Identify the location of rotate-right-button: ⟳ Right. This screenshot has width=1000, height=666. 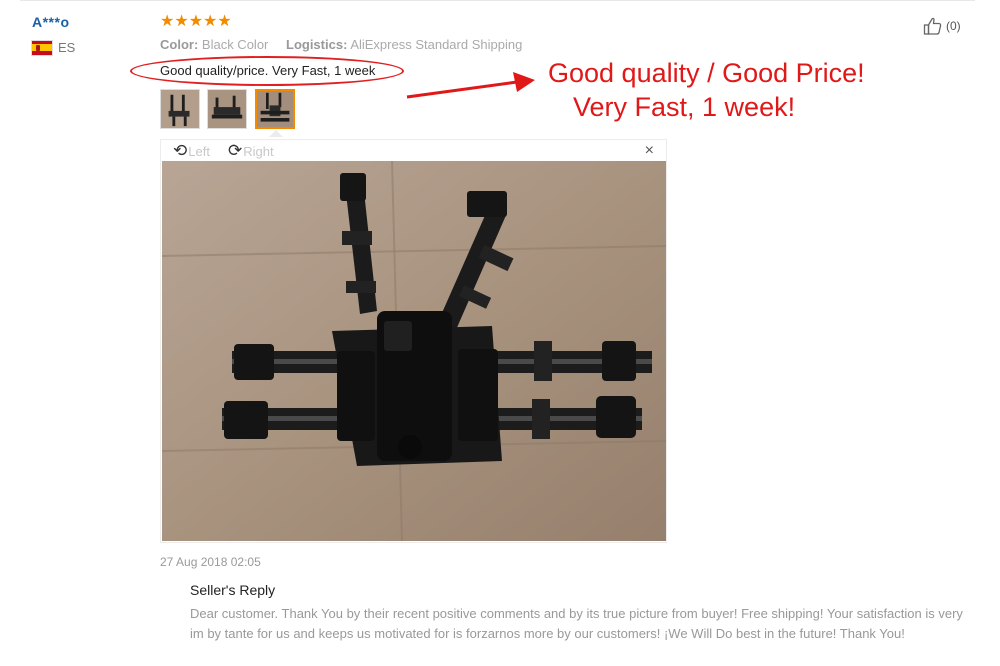
(251, 151).